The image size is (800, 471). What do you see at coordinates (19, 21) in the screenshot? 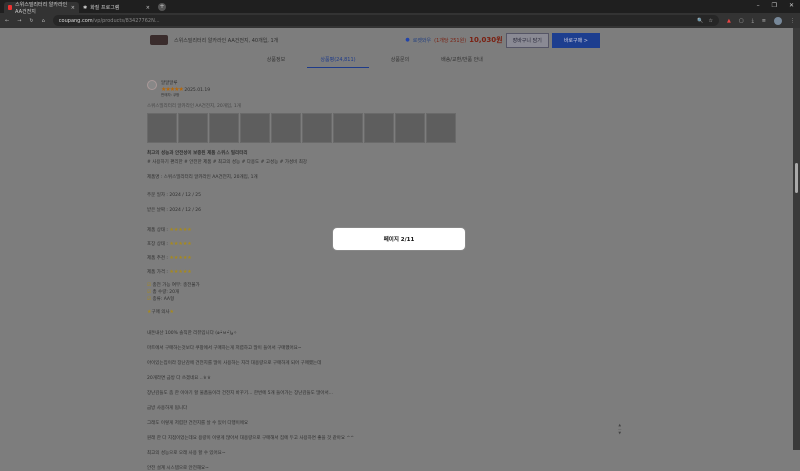
I see `forward-icon: →` at bounding box center [19, 21].